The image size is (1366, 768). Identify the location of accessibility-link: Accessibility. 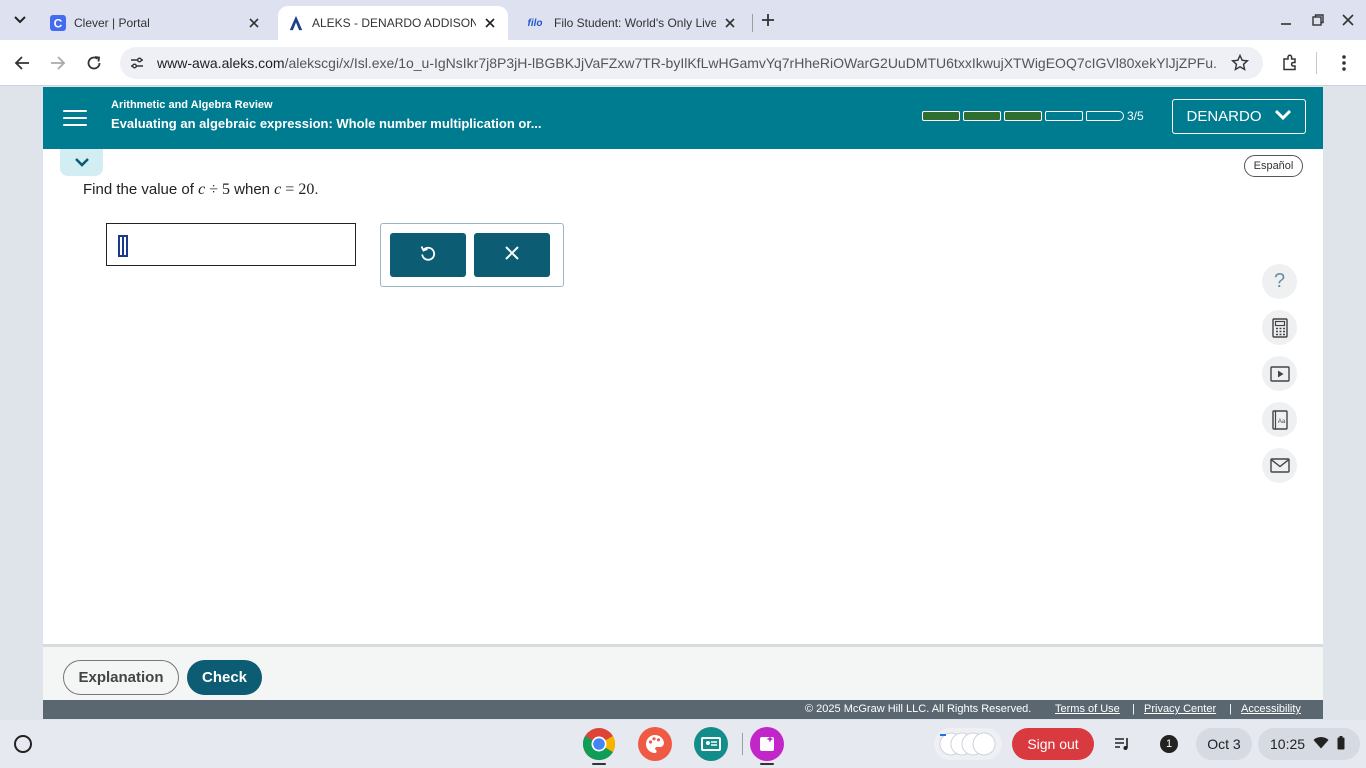
(1271, 709).